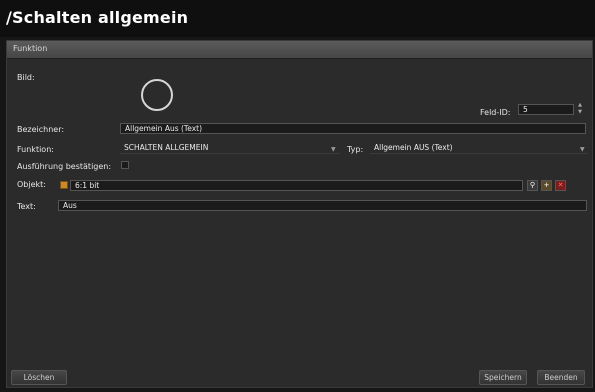 Image resolution: width=595 pixels, height=392 pixels. Describe the element at coordinates (322, 205) in the screenshot. I see `text-input: Aus` at that location.